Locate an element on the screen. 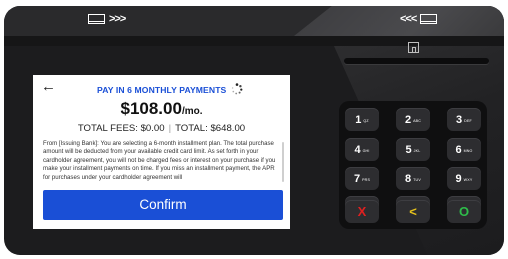  key-digit: 2 is located at coordinates (408, 119).